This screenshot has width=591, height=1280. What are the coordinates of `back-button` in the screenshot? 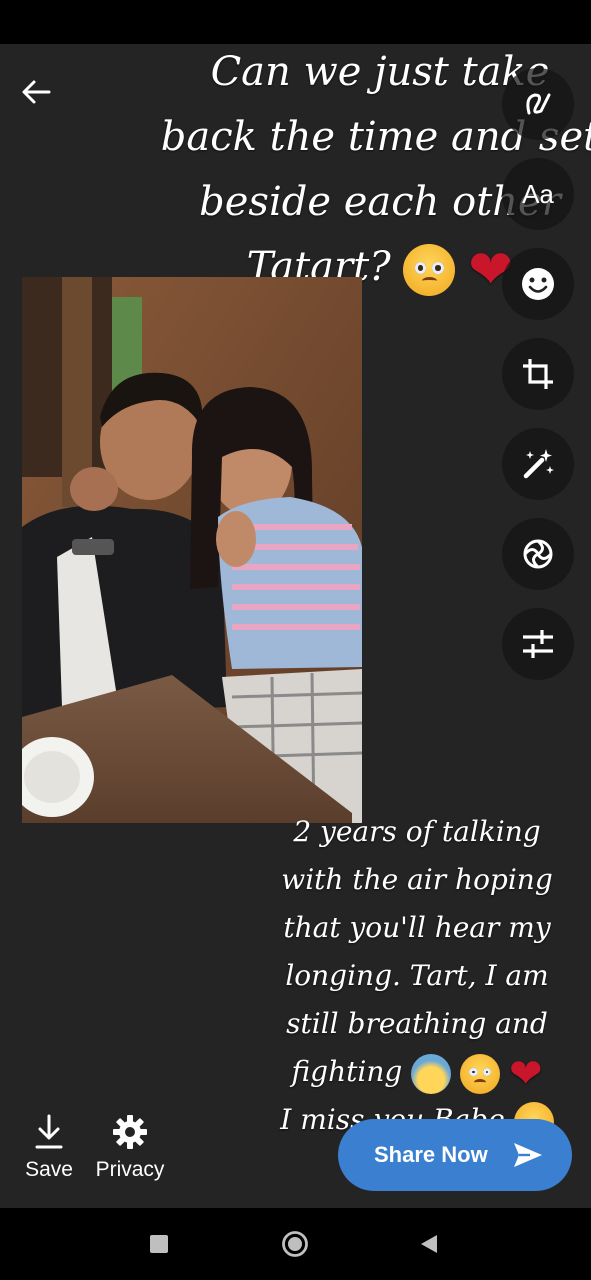 It's located at (36, 92).